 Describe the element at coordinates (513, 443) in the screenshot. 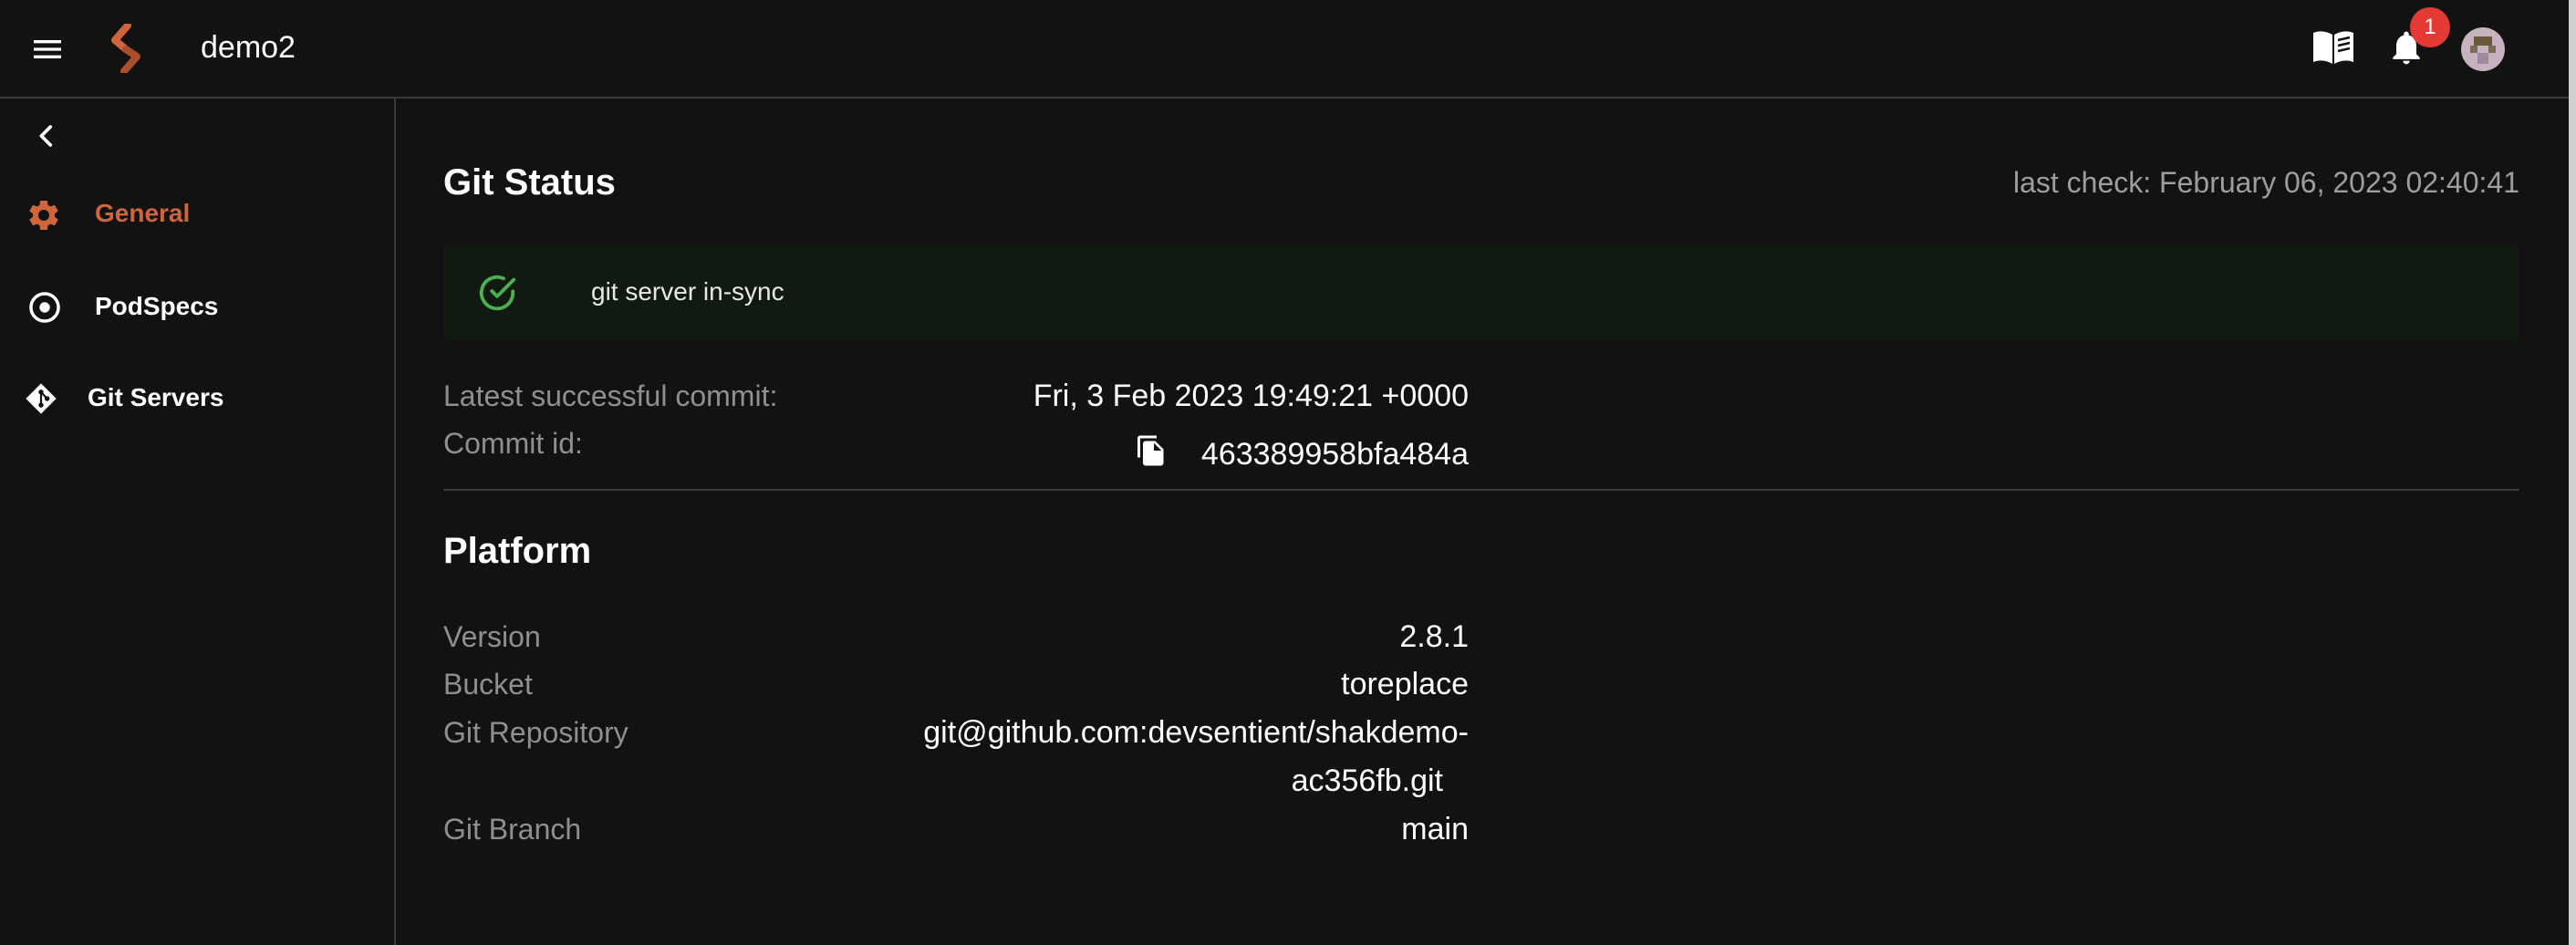

I see `commit-id-label: Commit id:` at that location.